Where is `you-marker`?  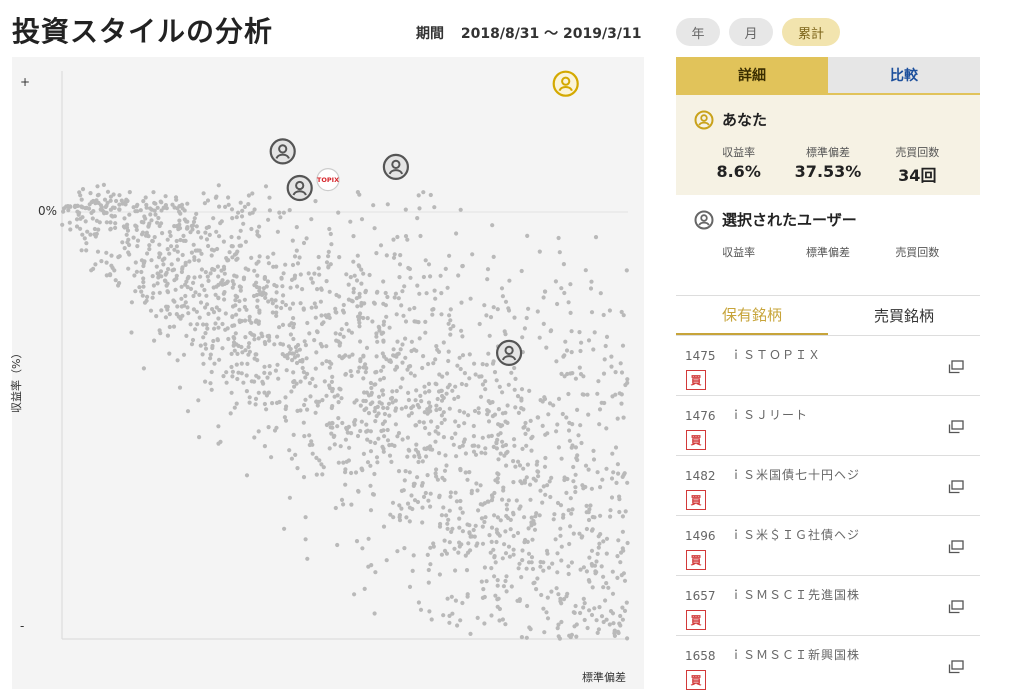
you-marker is located at coordinates (565, 83).